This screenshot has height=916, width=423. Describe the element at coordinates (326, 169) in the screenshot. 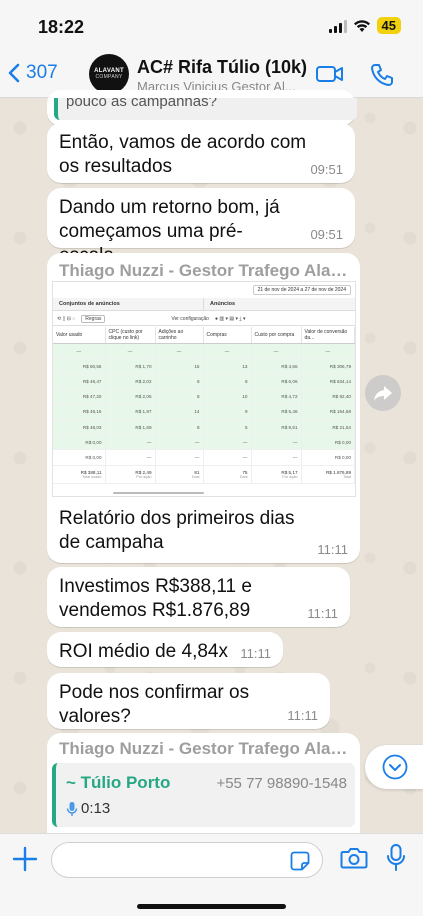

I see `message-time: 09:51` at that location.